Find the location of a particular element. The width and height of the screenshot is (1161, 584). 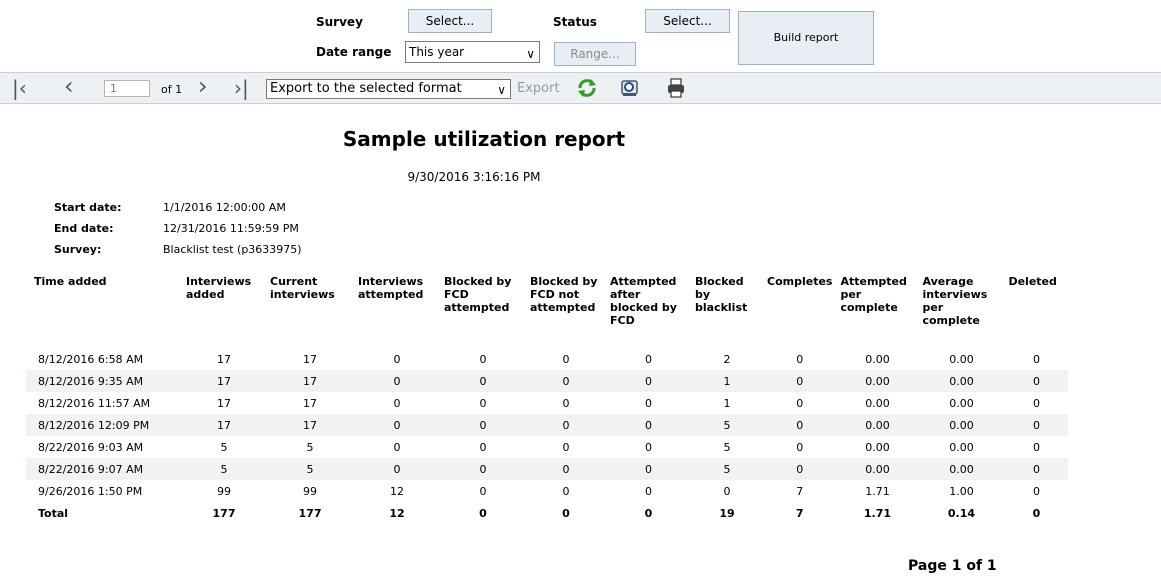

export-format-value: Export to the selected format is located at coordinates (366, 88).